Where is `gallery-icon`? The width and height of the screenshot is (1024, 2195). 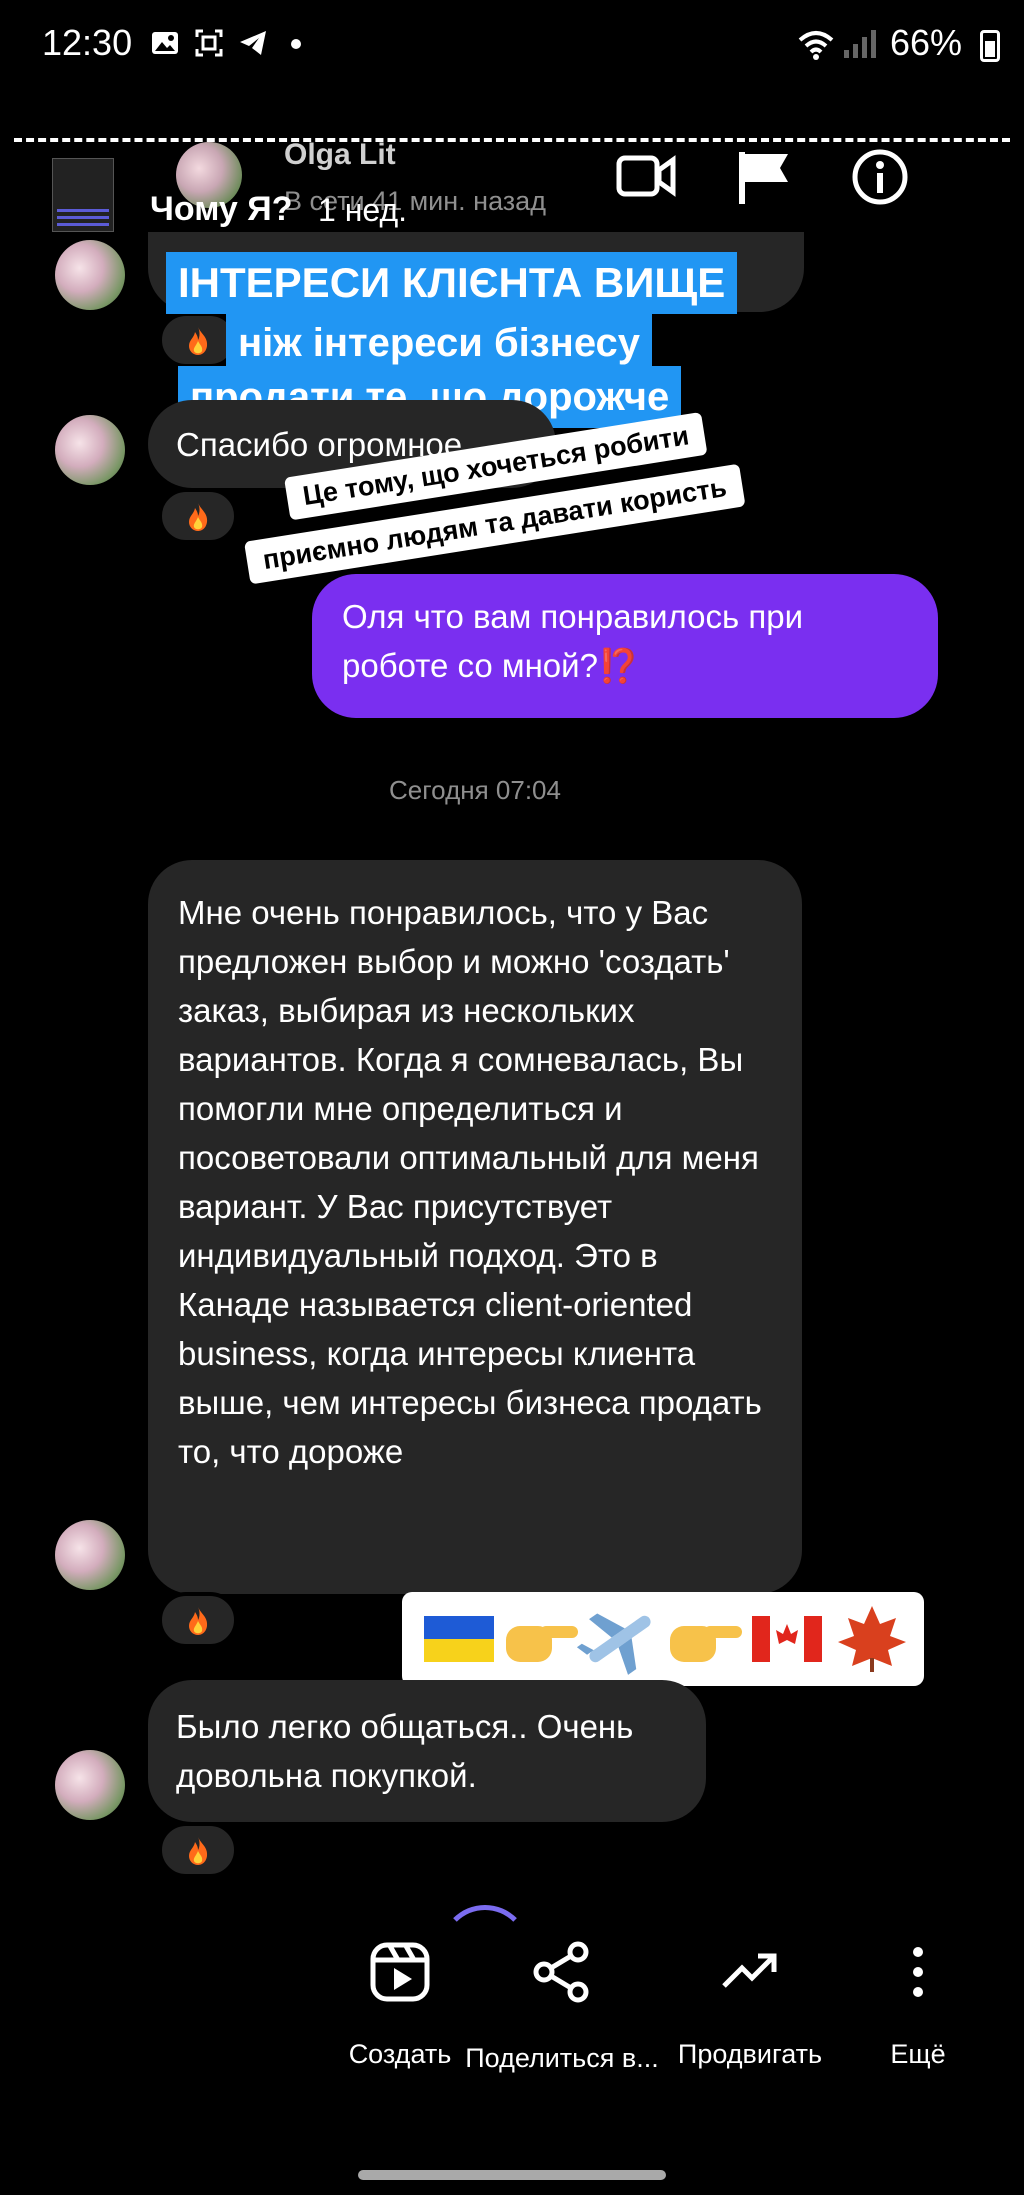
gallery-icon is located at coordinates (165, 43).